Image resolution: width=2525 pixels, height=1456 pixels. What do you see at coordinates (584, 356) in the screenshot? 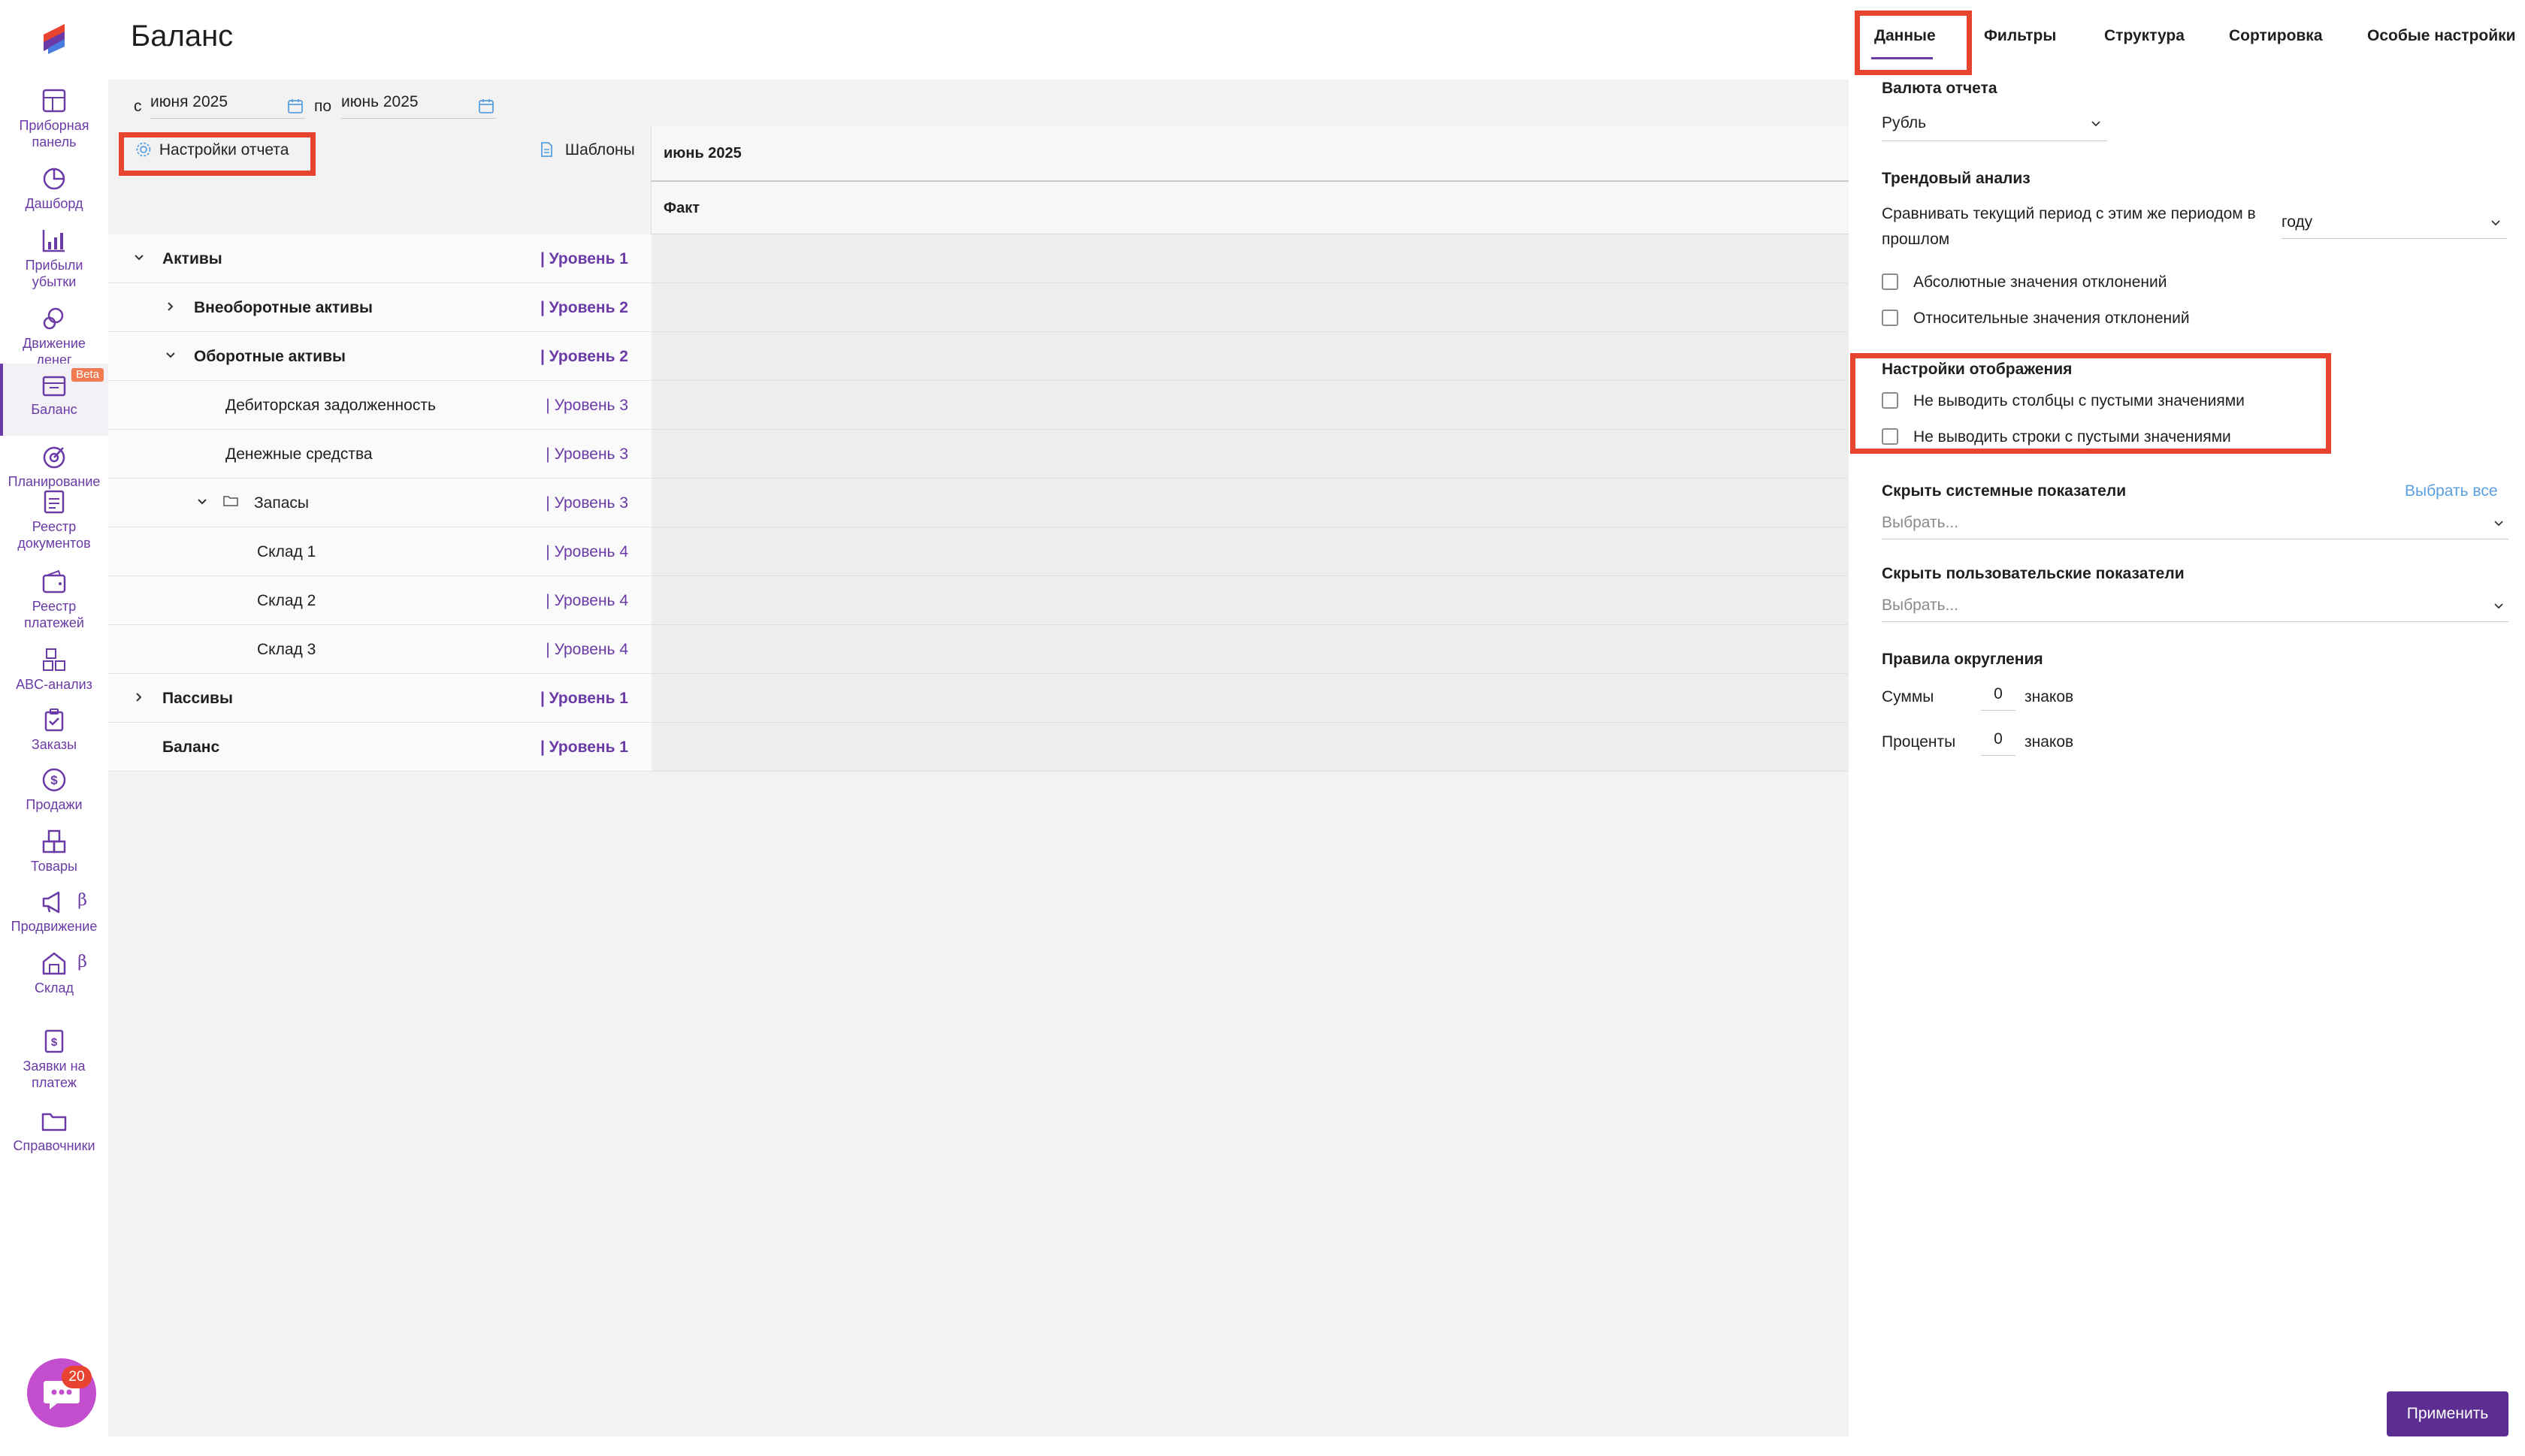
I see `row-level: | Уровень 2` at bounding box center [584, 356].